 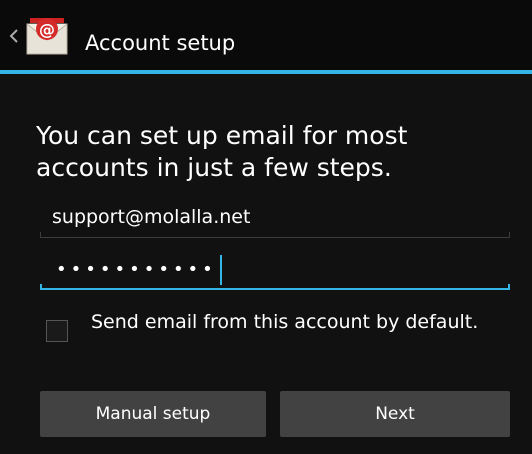 I want to click on email-field-tick-left, so click(x=40, y=235).